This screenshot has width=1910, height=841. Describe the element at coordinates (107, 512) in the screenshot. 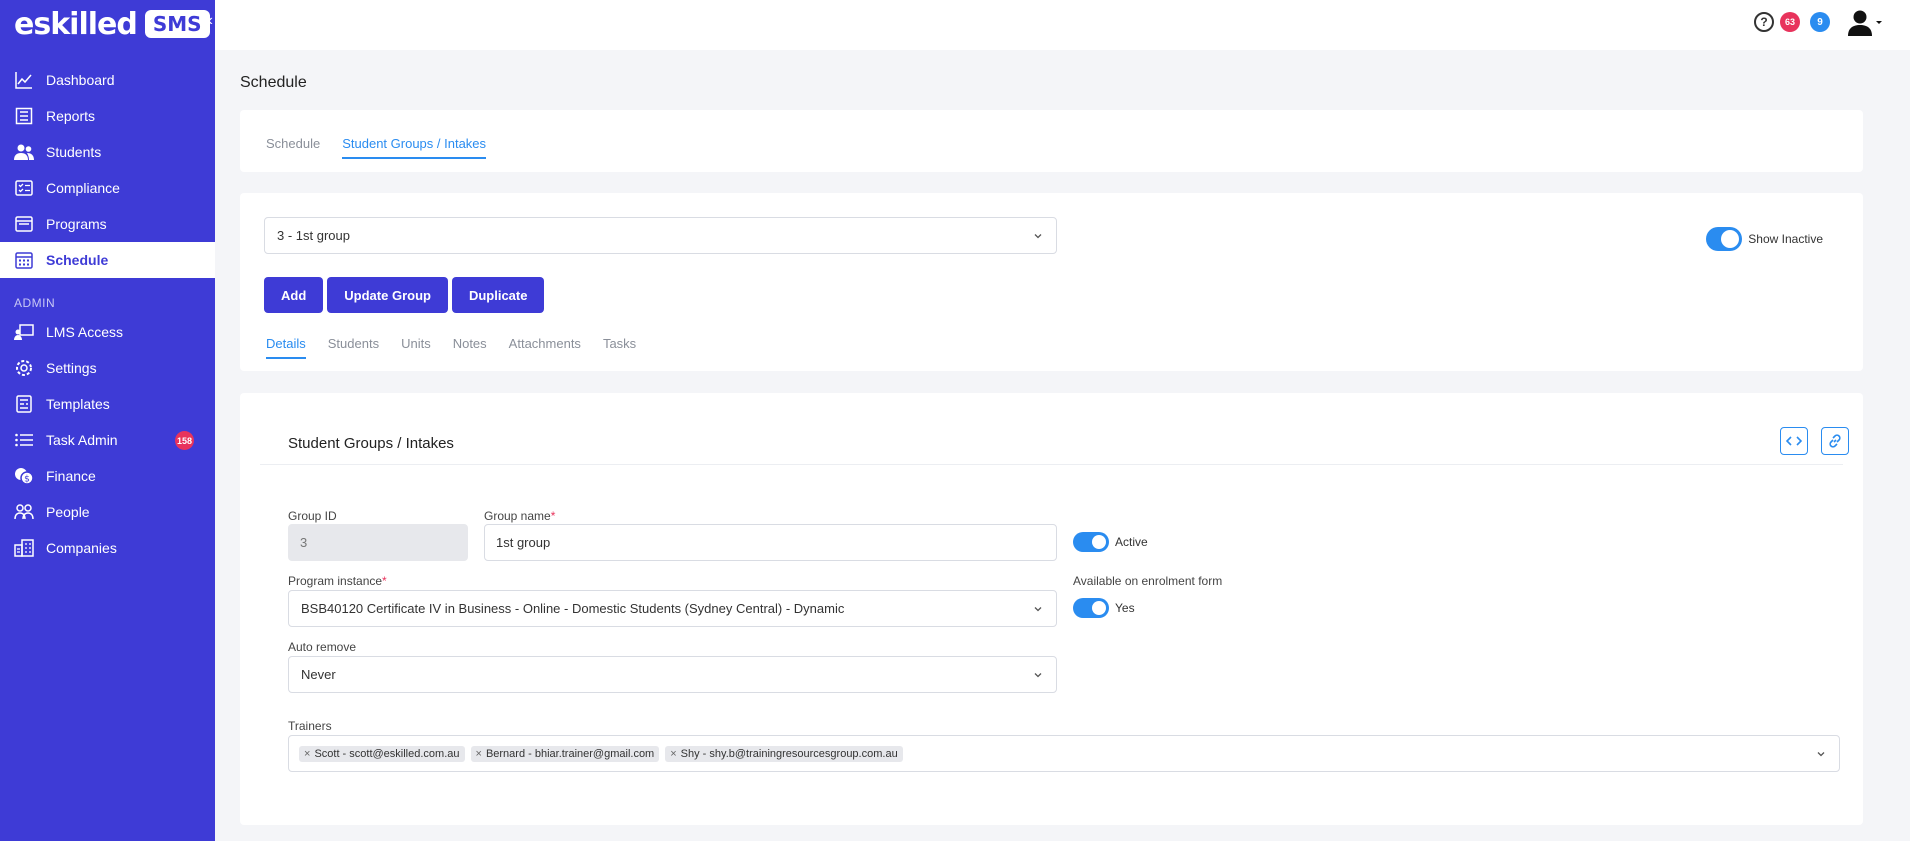

I see `sidebar-item-people: People` at that location.